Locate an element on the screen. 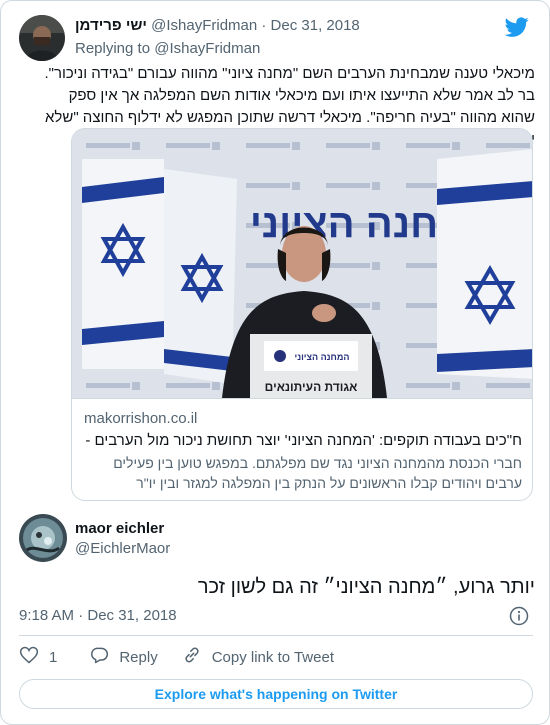 The width and height of the screenshot is (550, 725). quoted-tweet-header: ישי פרידמן @IshayFridman · Dec 31, 2018 is located at coordinates (217, 26).